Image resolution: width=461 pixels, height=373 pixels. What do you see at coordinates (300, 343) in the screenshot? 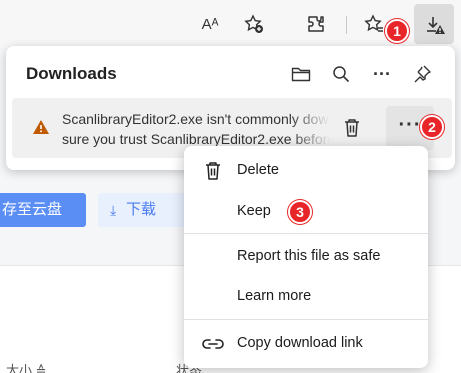
I see `menu-item-label: Copy download link` at bounding box center [300, 343].